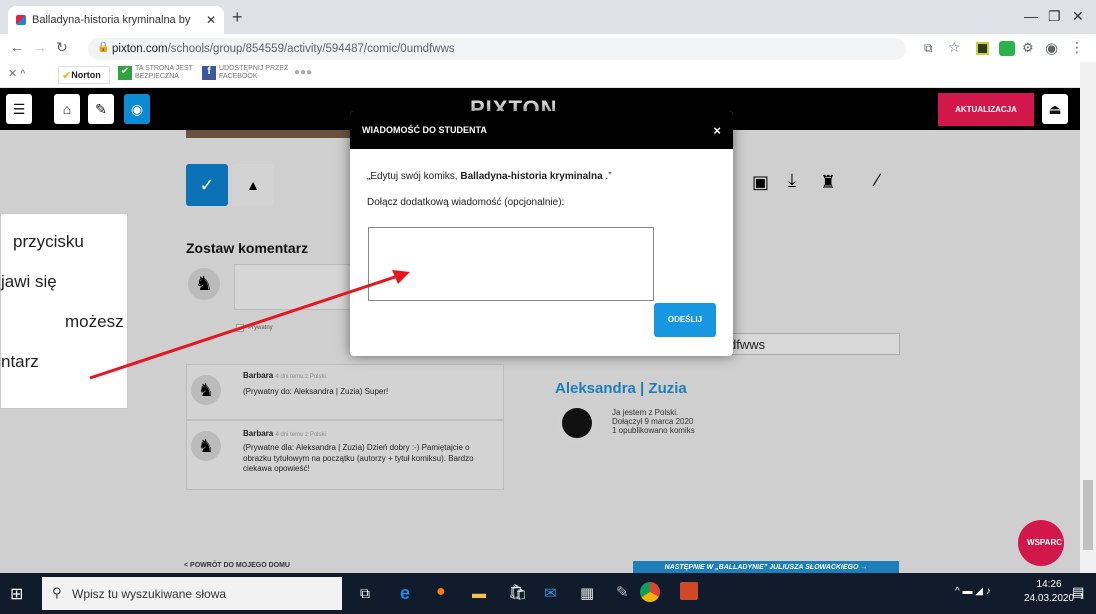  What do you see at coordinates (103, 47) in the screenshot?
I see `lock-icon: 🔒` at bounding box center [103, 47].